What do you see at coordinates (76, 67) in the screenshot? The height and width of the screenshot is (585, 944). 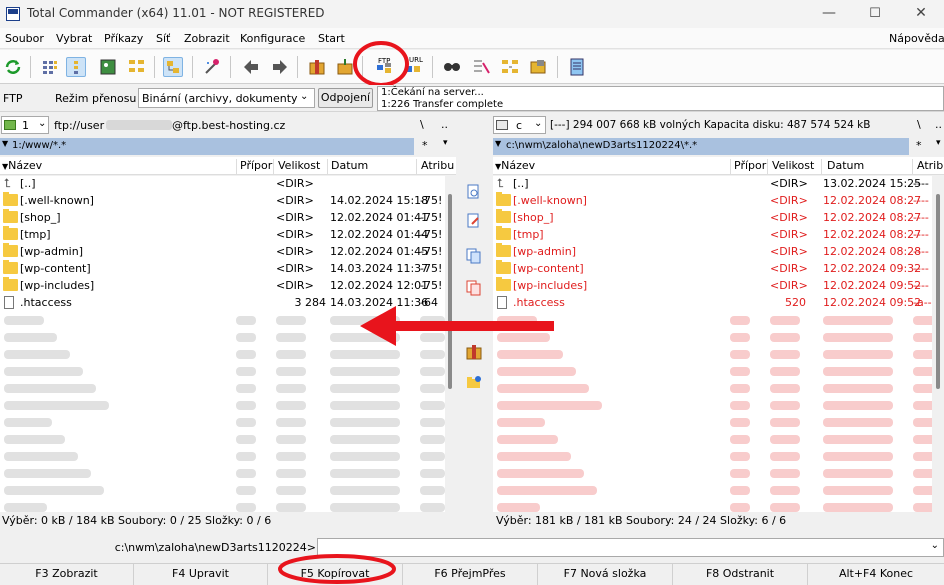 I see `full-view-icon` at bounding box center [76, 67].